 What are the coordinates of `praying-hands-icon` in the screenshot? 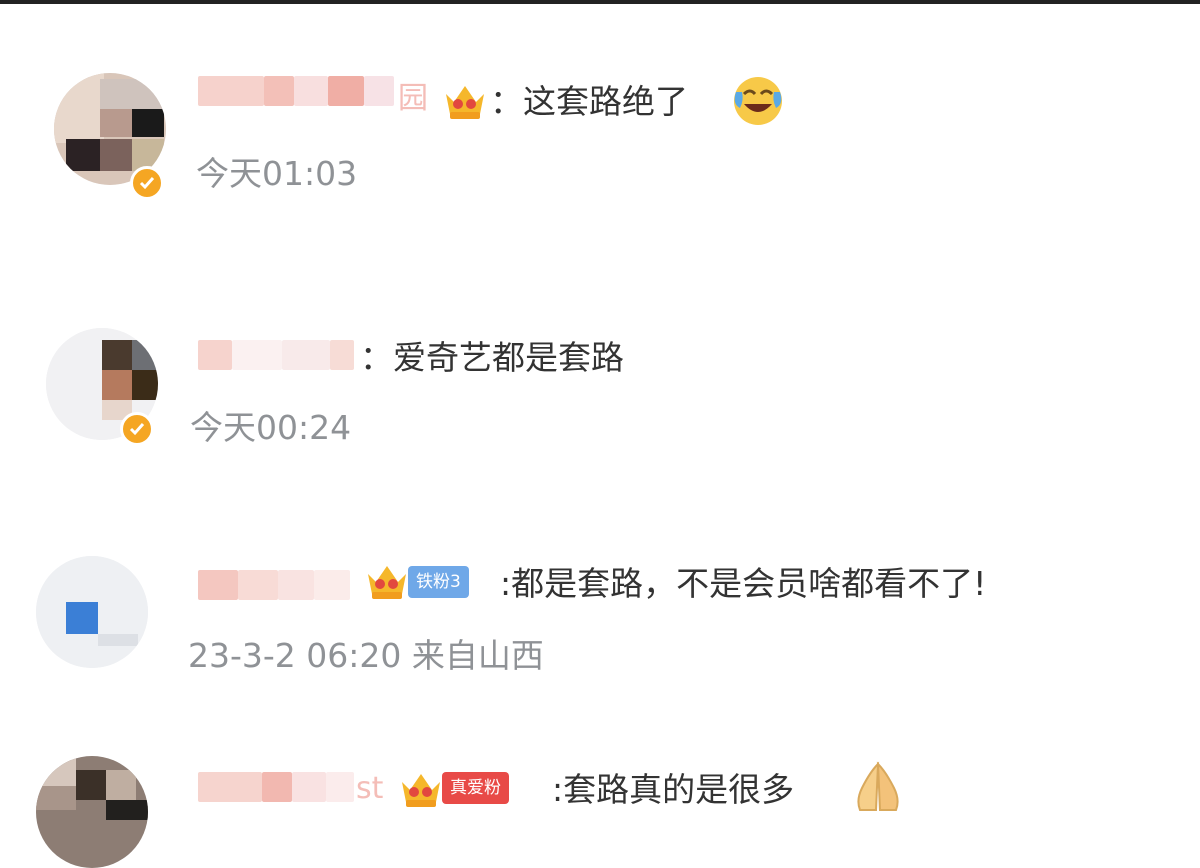 It's located at (878, 789).